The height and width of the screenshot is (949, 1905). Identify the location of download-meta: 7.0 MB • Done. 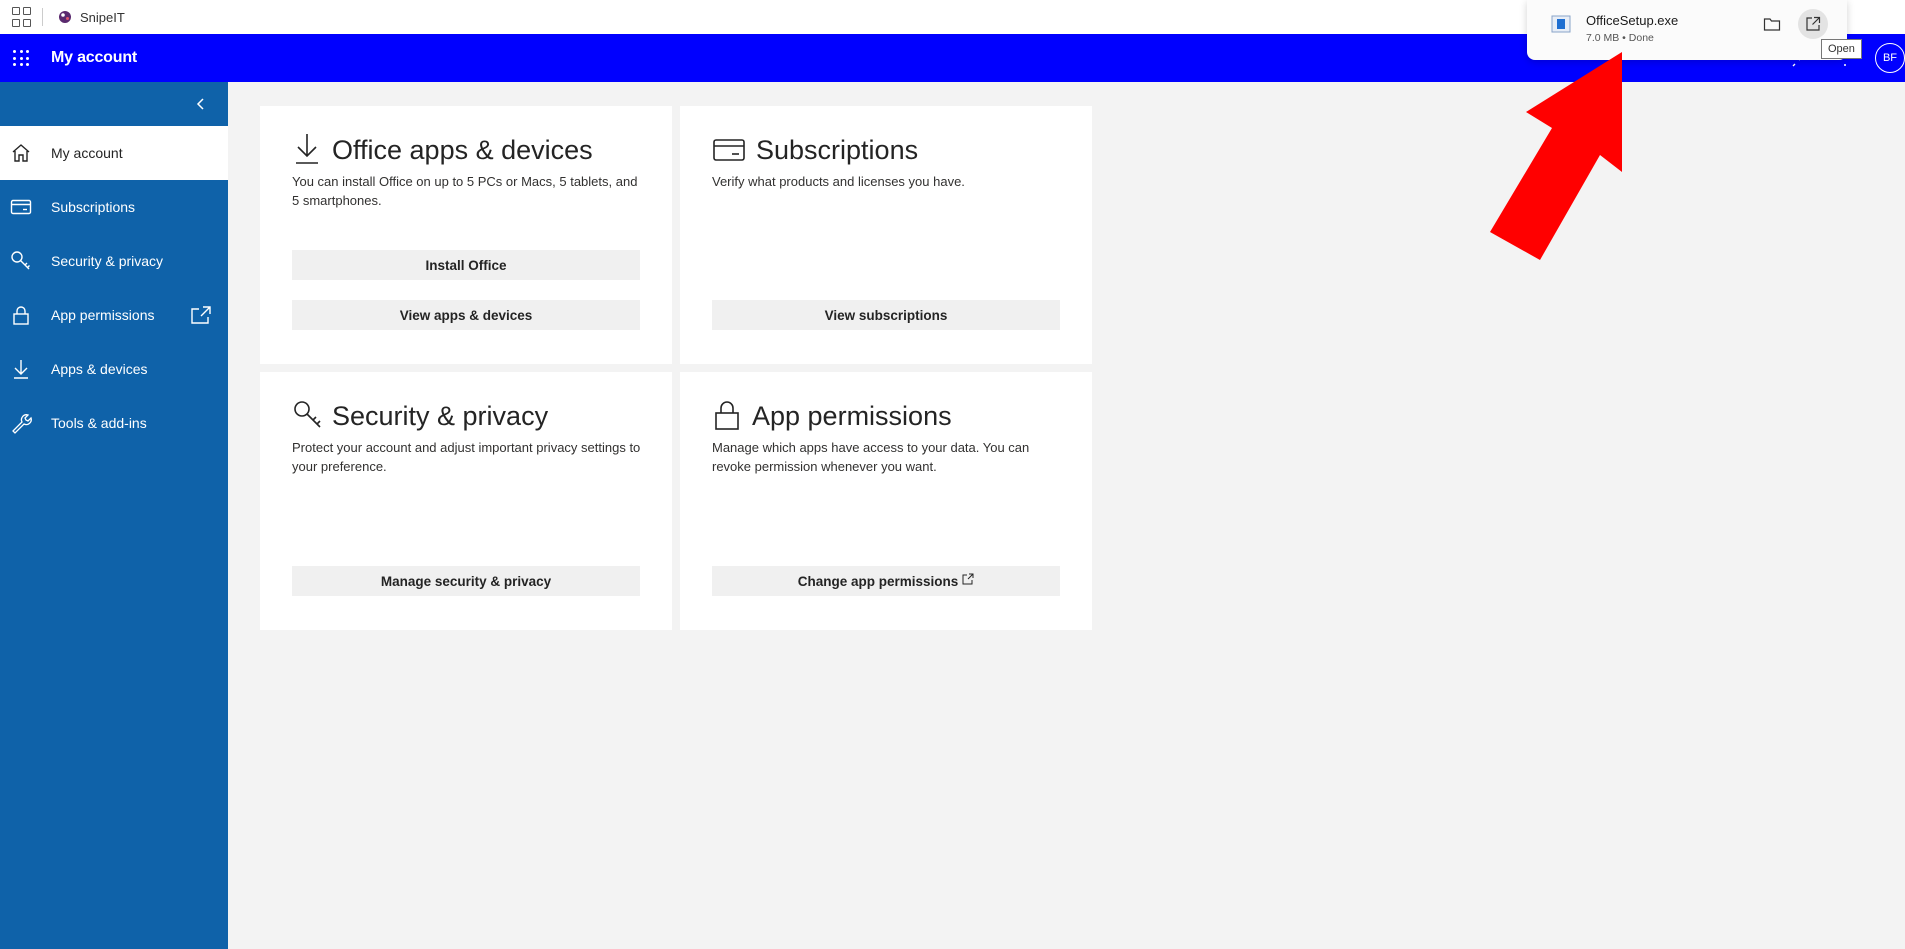
(1620, 38).